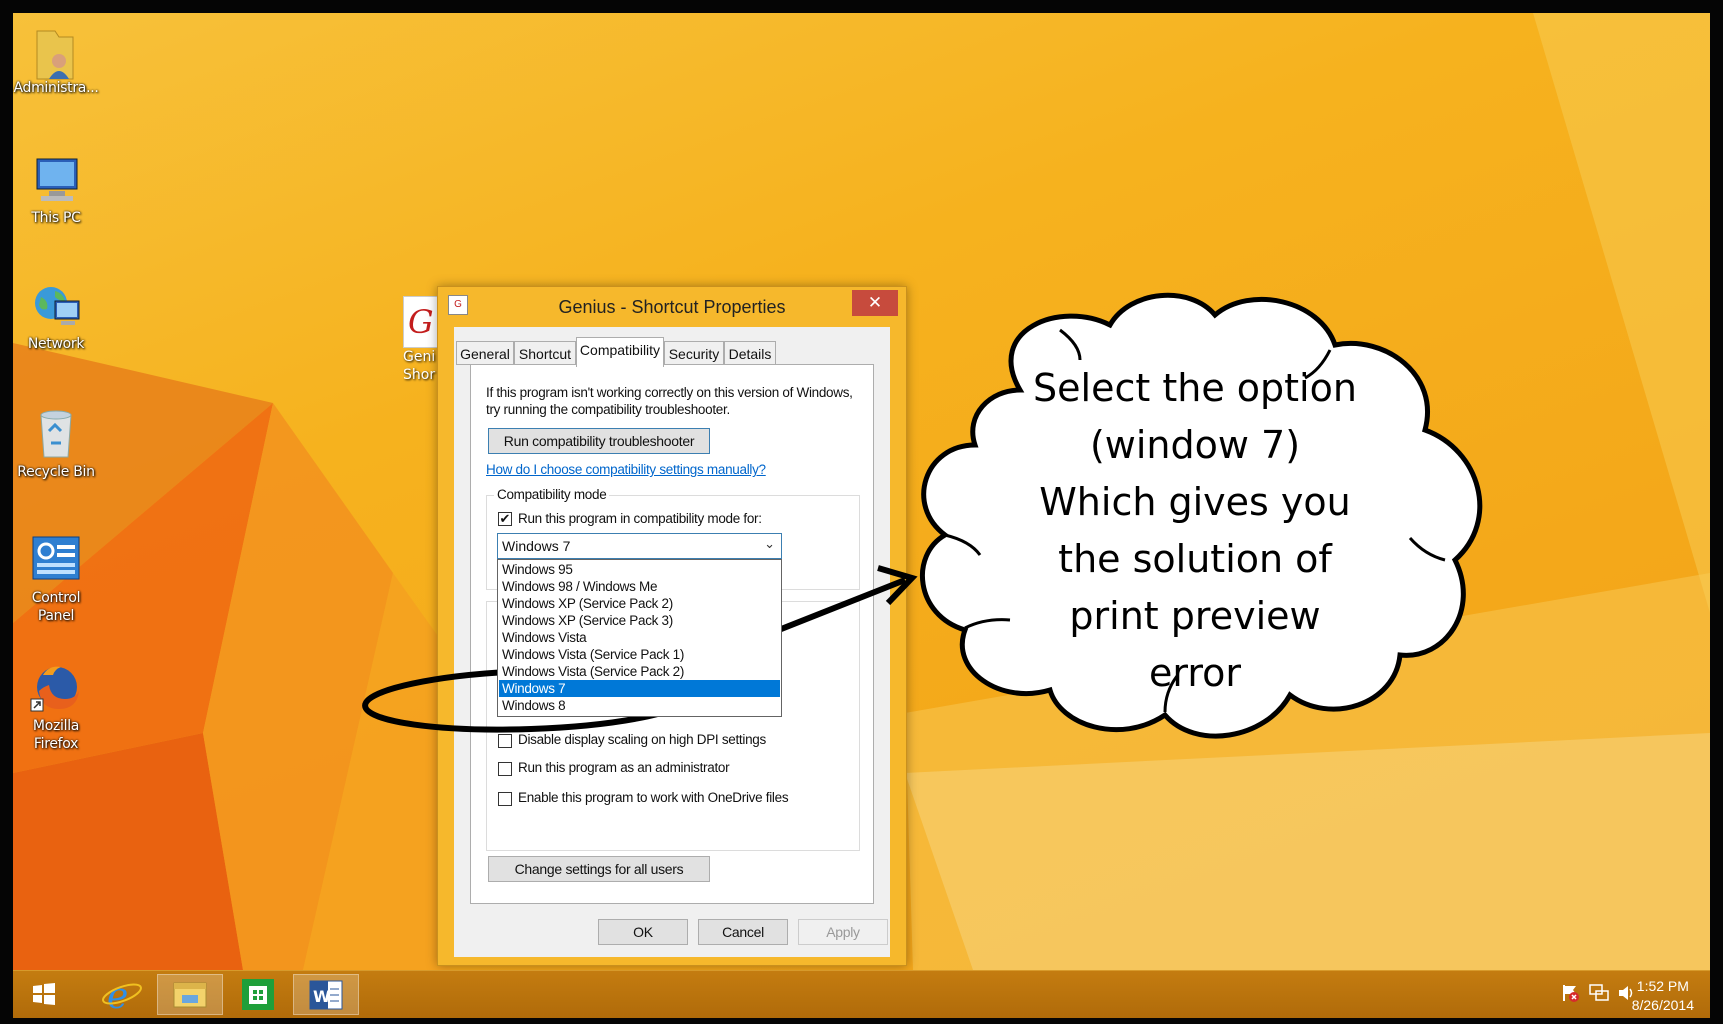 This screenshot has height=1024, width=1723. I want to click on desktop-icon-label: Recycle Bin, so click(56, 472).